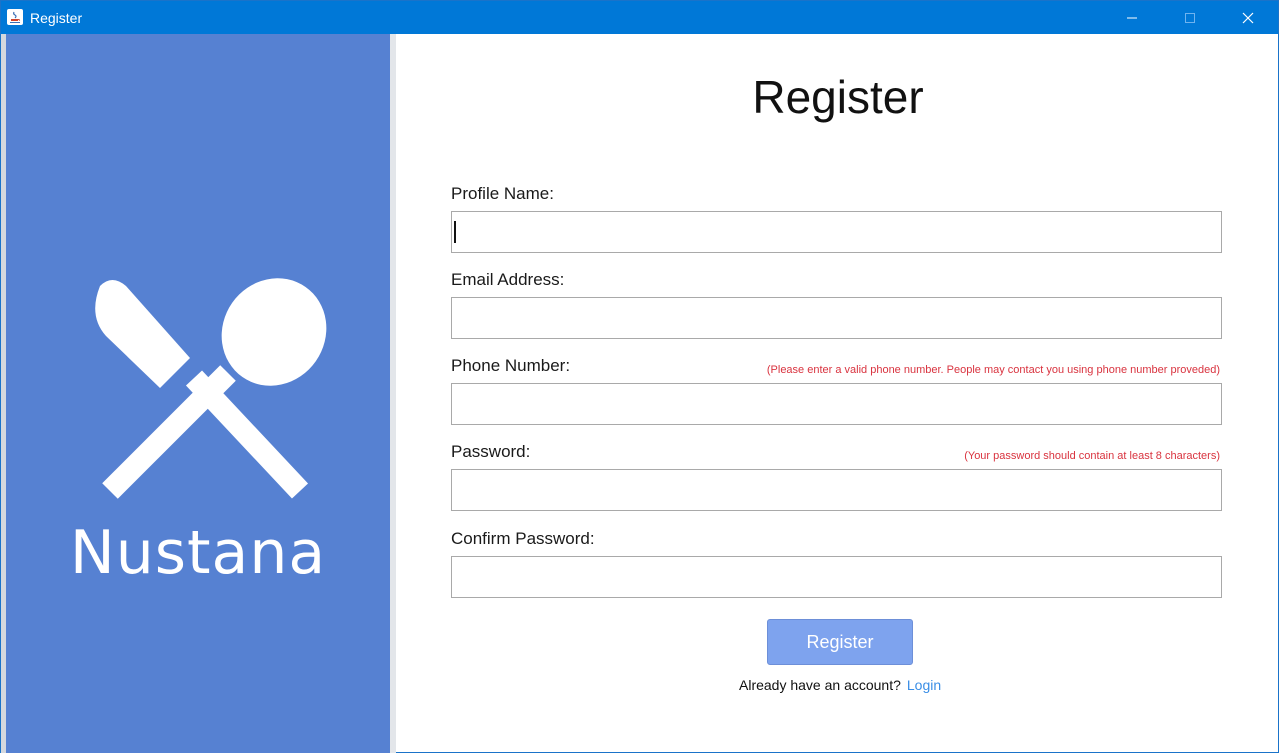 The height and width of the screenshot is (753, 1279). I want to click on profile-name-label: Profile Name:, so click(502, 193).